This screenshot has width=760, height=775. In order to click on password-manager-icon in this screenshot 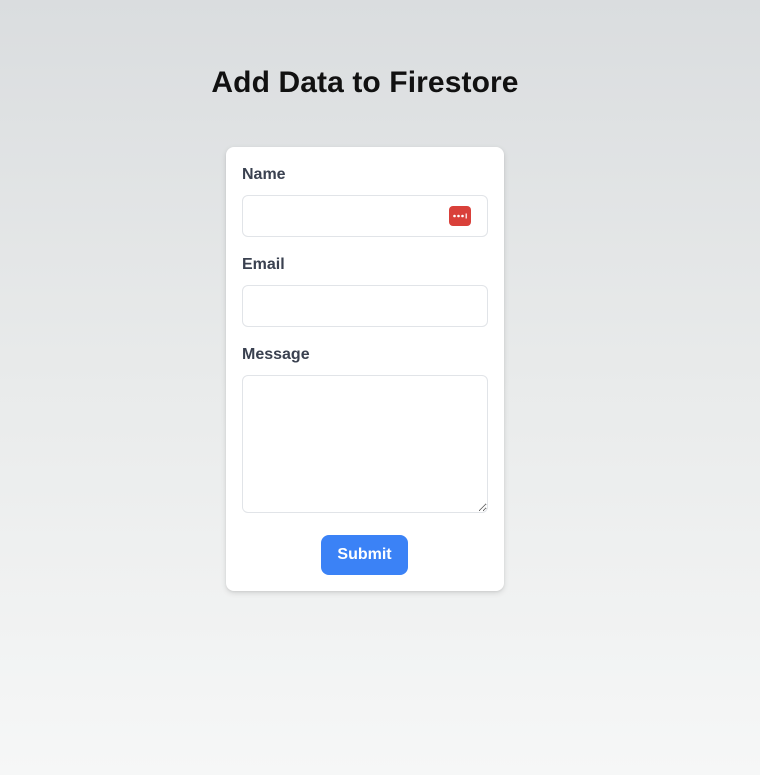, I will do `click(460, 216)`.